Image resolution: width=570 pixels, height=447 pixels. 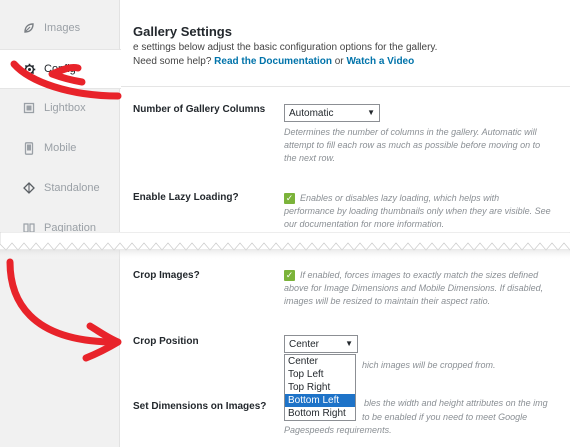 I want to click on crop-position-description: hich images will be cropped from., so click(x=429, y=365).